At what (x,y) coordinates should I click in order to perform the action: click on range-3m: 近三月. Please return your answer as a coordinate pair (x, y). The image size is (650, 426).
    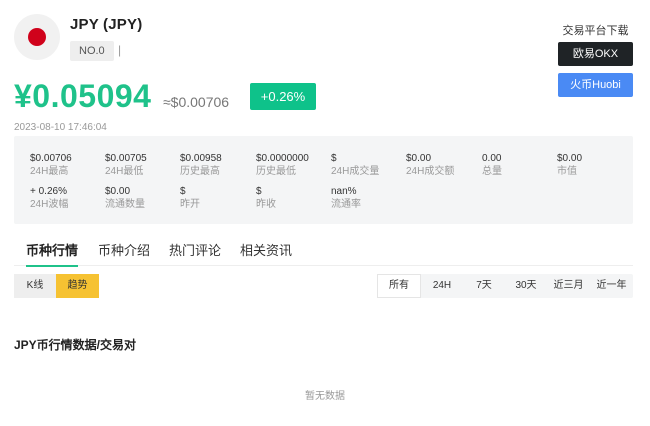
    Looking at the image, I should click on (568, 286).